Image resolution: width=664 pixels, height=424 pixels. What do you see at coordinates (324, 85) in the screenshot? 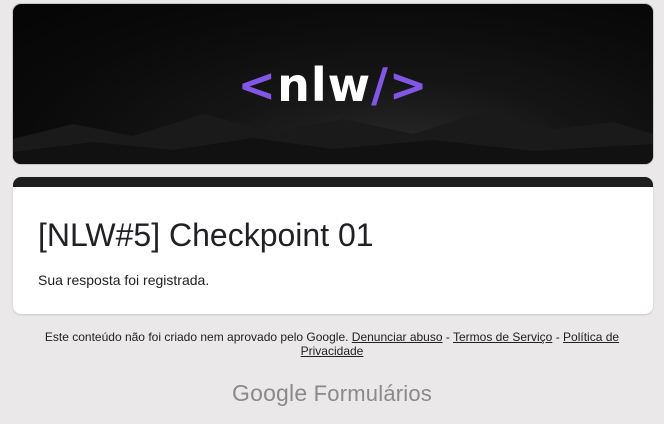
I see `logo-text: nlw` at bounding box center [324, 85].